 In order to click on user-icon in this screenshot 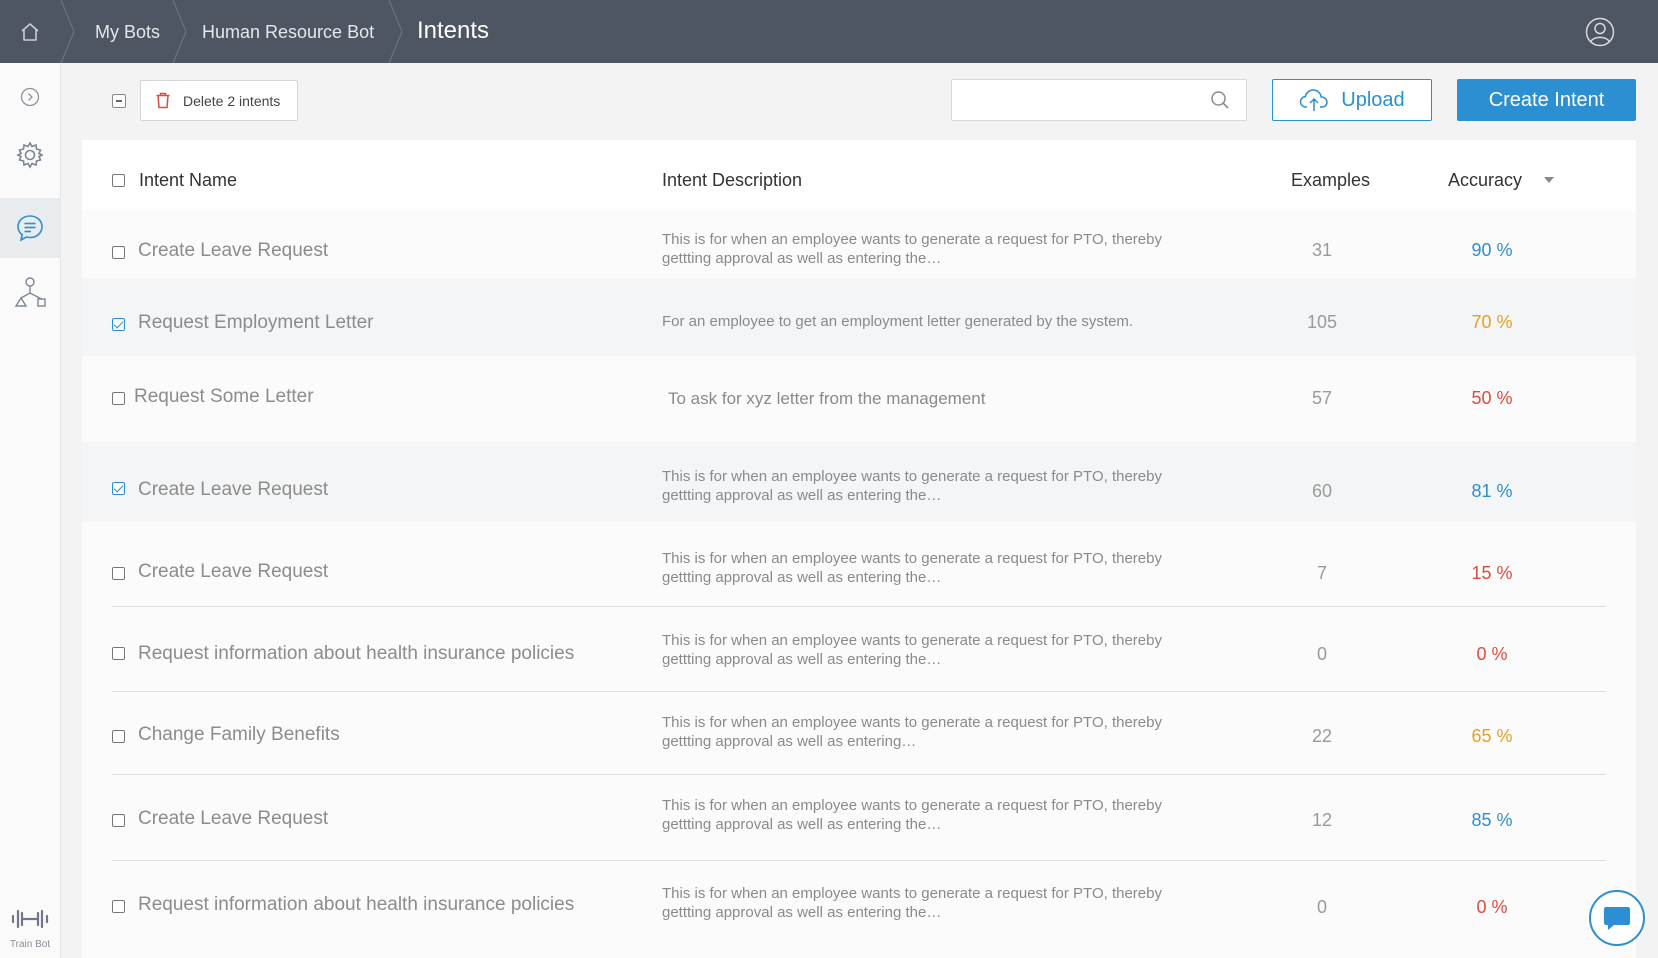, I will do `click(1600, 32)`.